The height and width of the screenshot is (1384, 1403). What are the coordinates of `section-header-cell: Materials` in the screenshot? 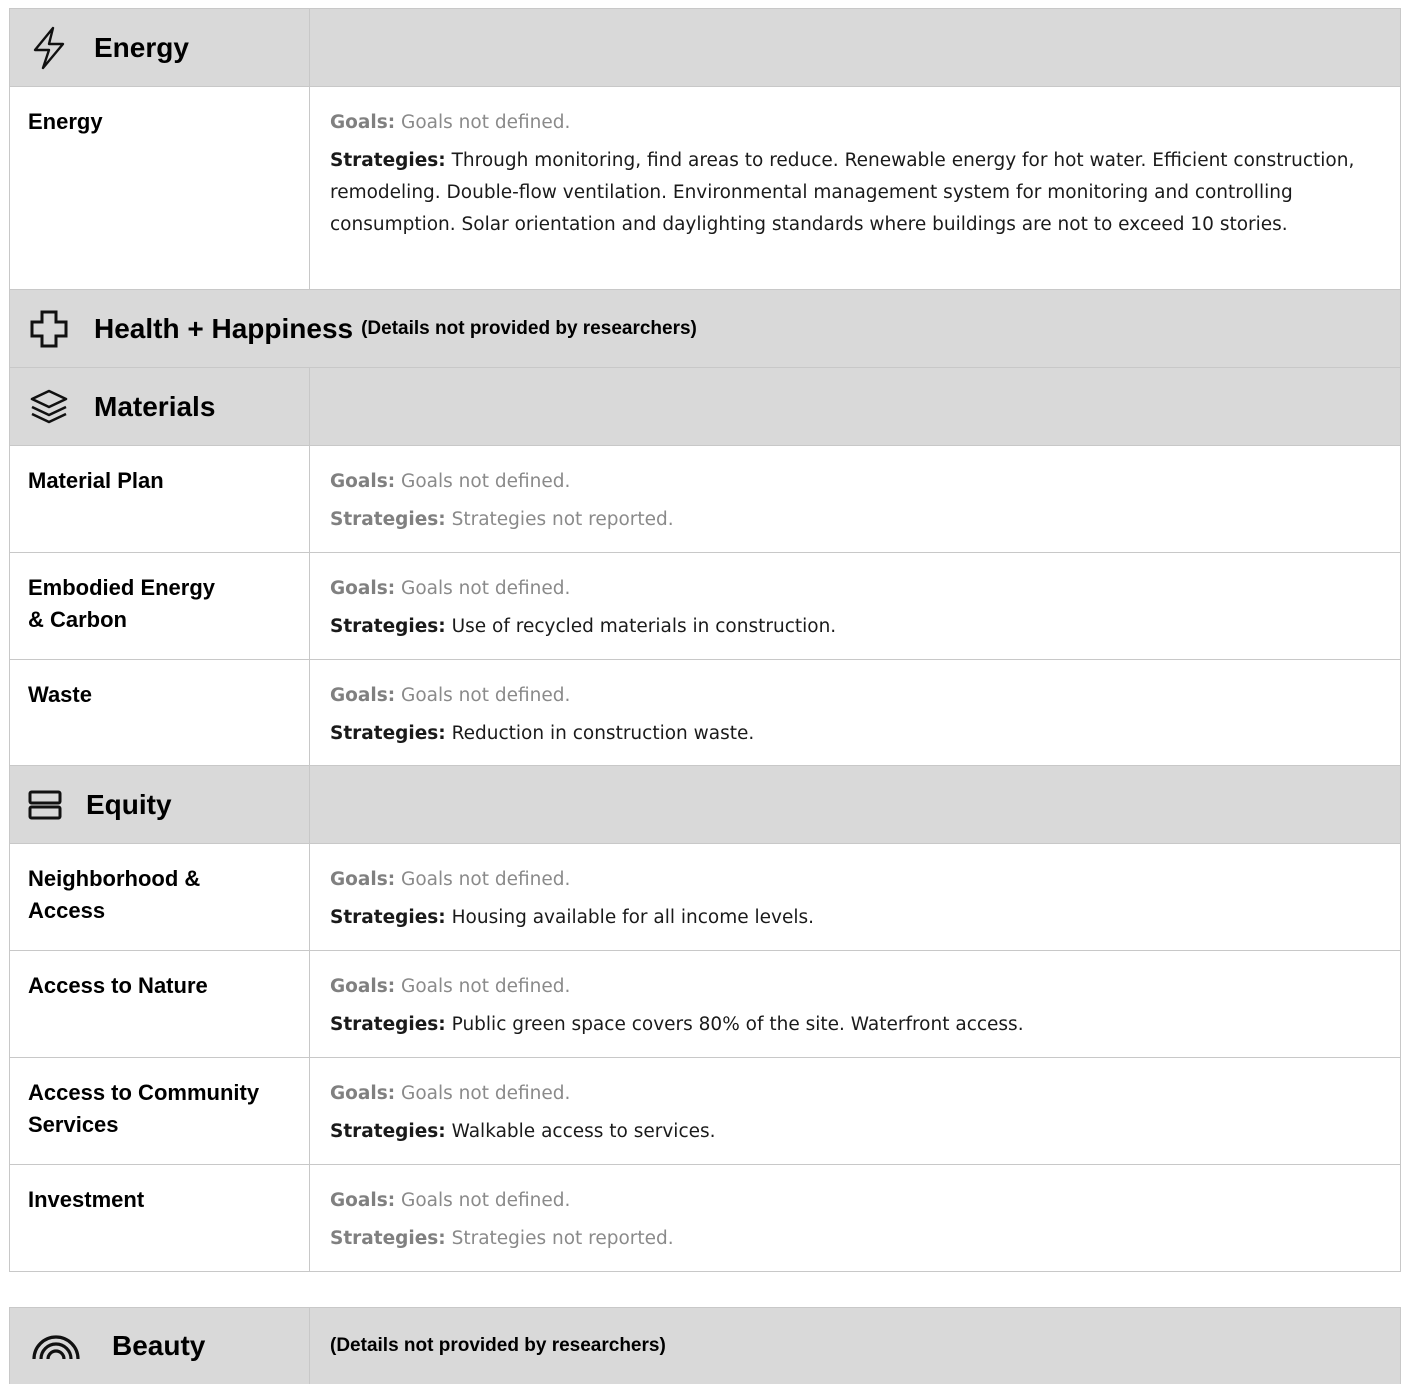 It's located at (160, 406).